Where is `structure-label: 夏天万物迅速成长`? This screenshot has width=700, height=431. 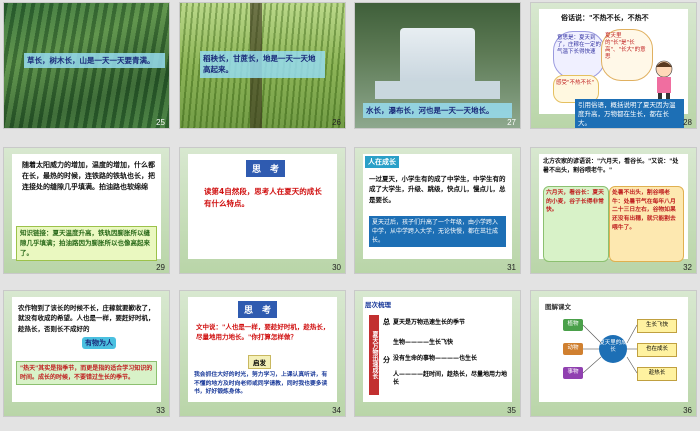
structure-label: 夏天万物迅速成长 is located at coordinates (374, 355).